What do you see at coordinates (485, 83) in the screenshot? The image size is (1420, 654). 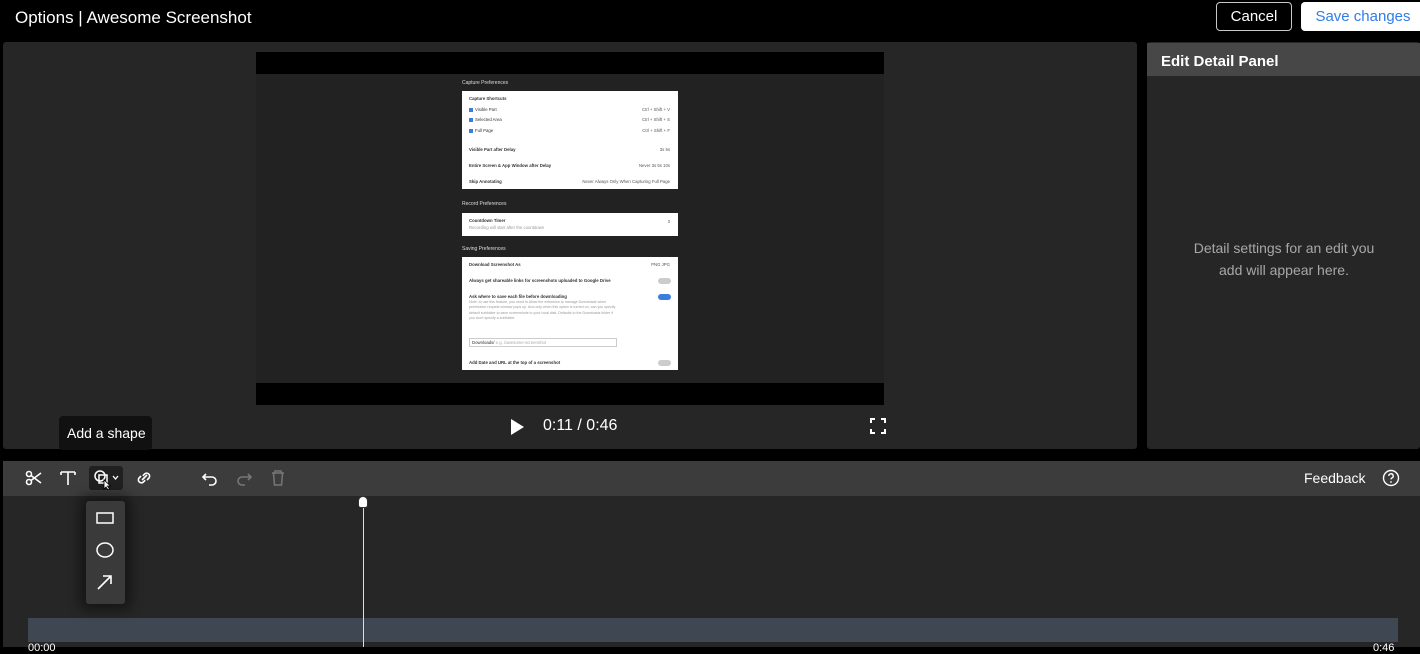 I see `capture-section-title: Capture Preferences` at bounding box center [485, 83].